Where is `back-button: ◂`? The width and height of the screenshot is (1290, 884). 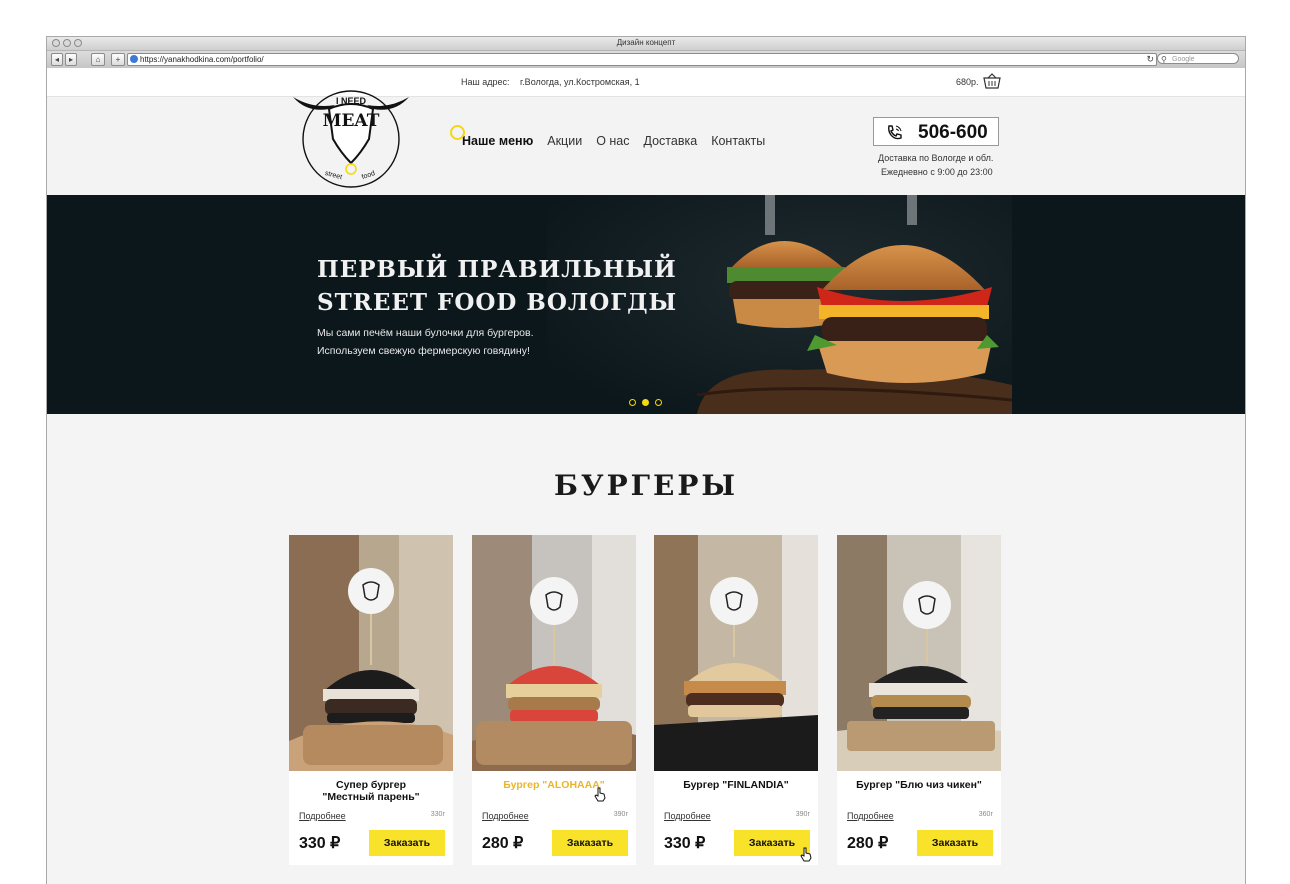
back-button: ◂ is located at coordinates (57, 59).